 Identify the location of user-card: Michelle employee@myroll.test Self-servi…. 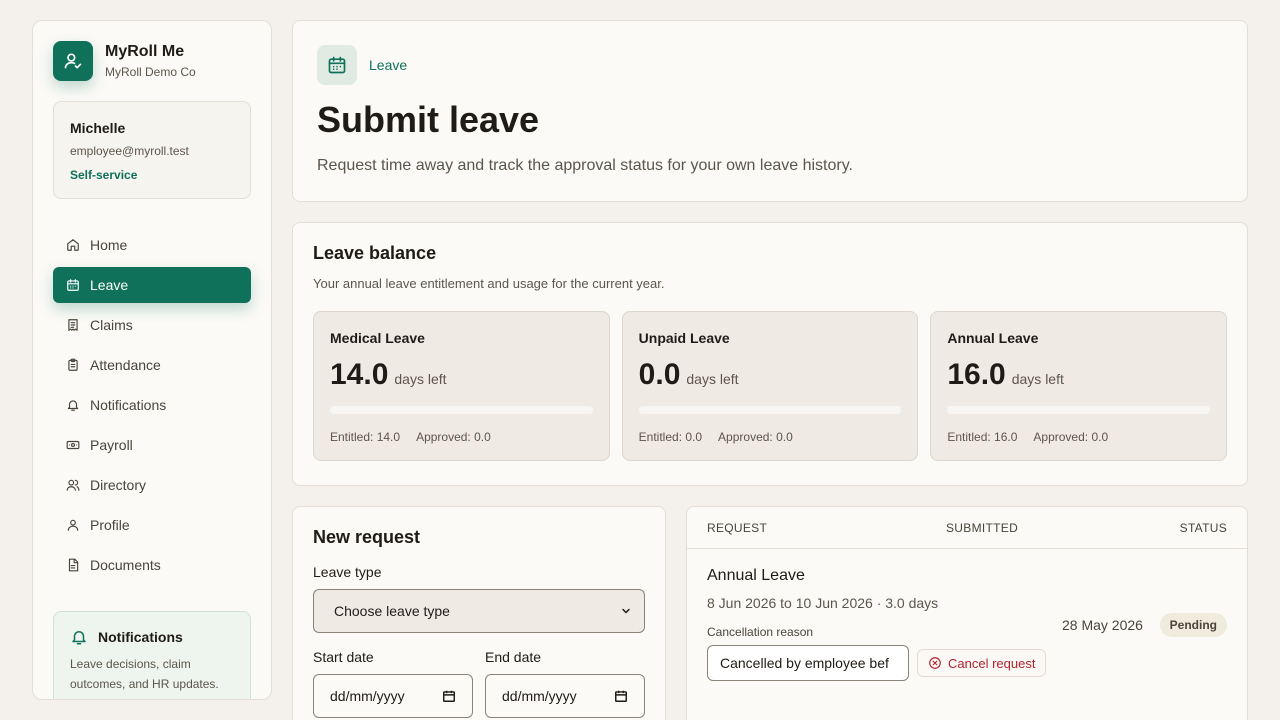
(152, 150).